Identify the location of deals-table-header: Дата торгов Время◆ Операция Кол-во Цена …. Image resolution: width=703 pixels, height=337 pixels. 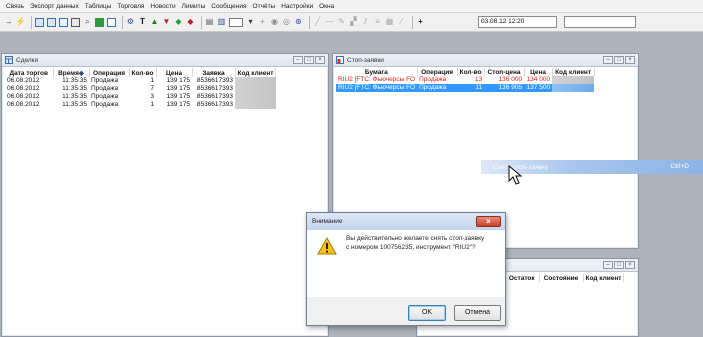
(141, 72).